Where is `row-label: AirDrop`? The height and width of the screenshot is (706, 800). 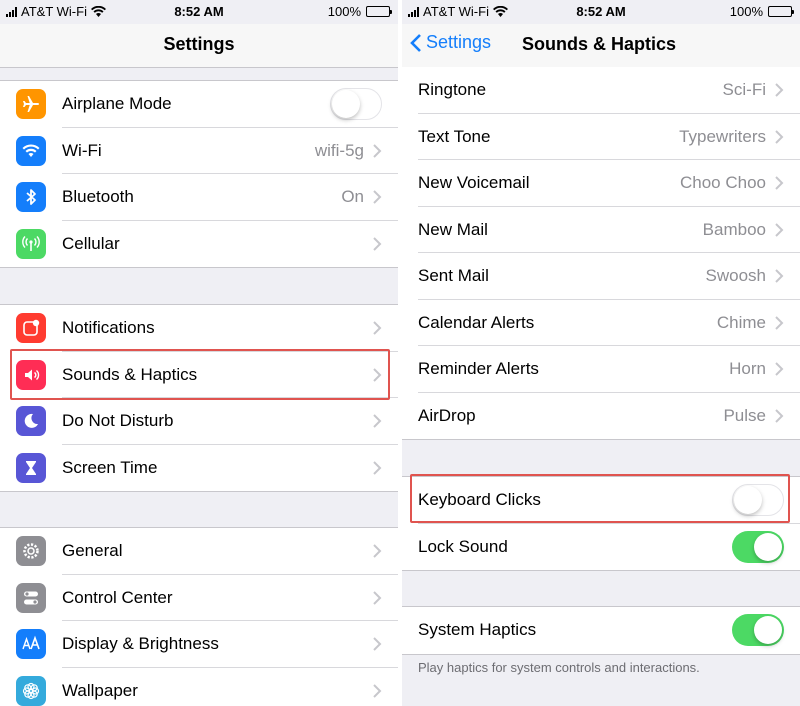 row-label: AirDrop is located at coordinates (447, 415).